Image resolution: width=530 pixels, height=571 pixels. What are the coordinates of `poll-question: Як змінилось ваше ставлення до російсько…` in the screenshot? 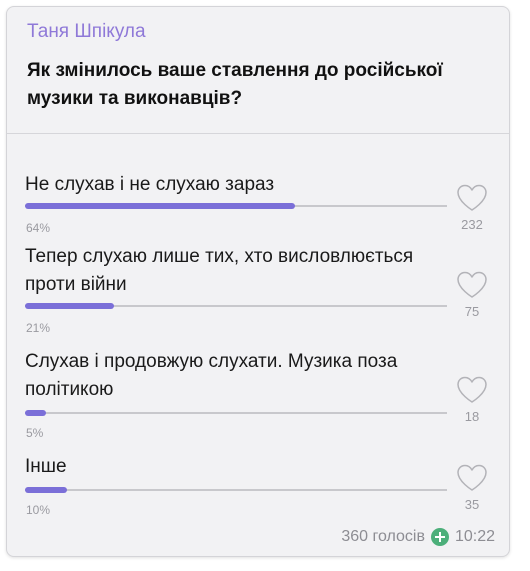 It's located at (235, 84).